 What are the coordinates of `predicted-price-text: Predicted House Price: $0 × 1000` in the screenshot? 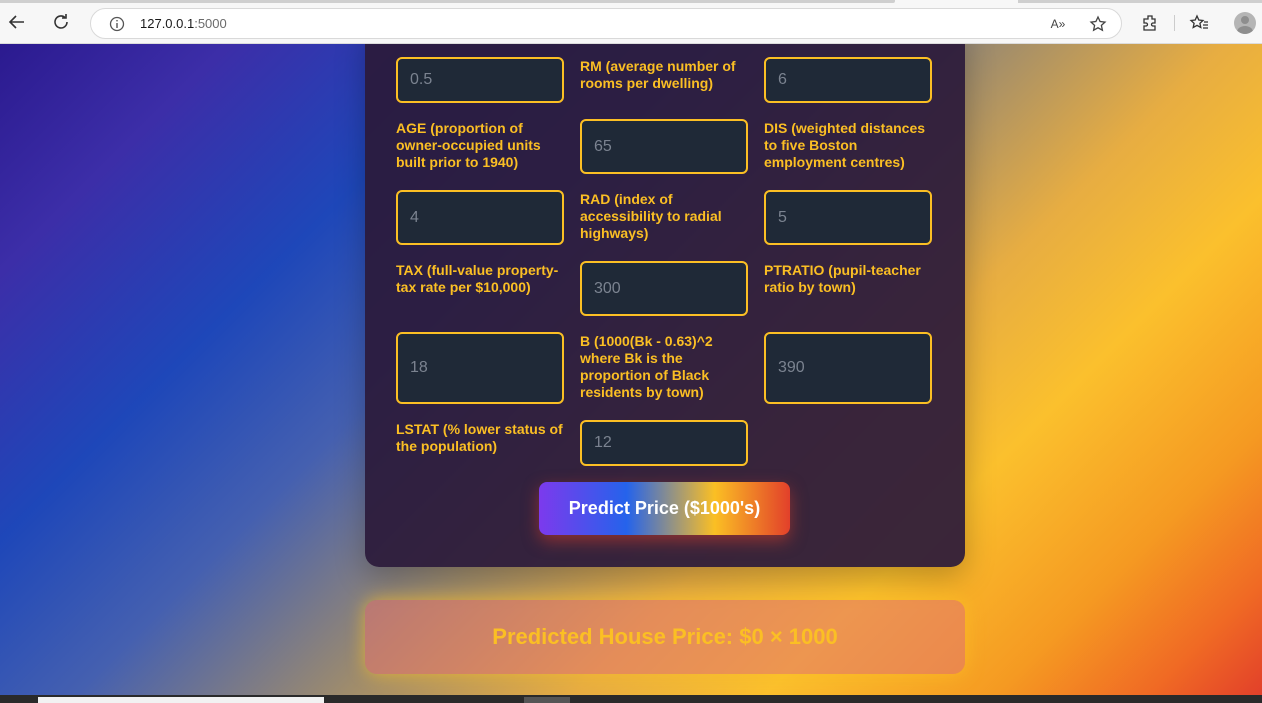 It's located at (665, 636).